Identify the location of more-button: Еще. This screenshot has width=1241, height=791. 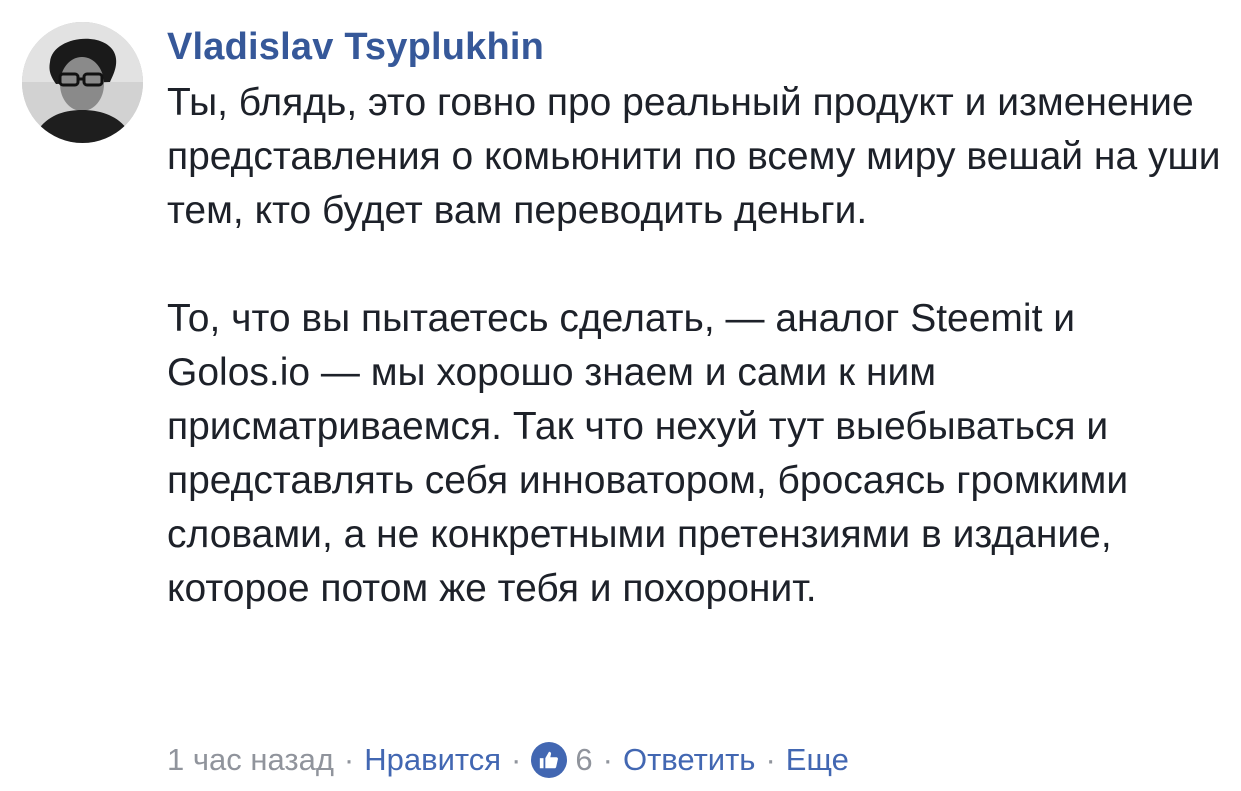
(817, 760).